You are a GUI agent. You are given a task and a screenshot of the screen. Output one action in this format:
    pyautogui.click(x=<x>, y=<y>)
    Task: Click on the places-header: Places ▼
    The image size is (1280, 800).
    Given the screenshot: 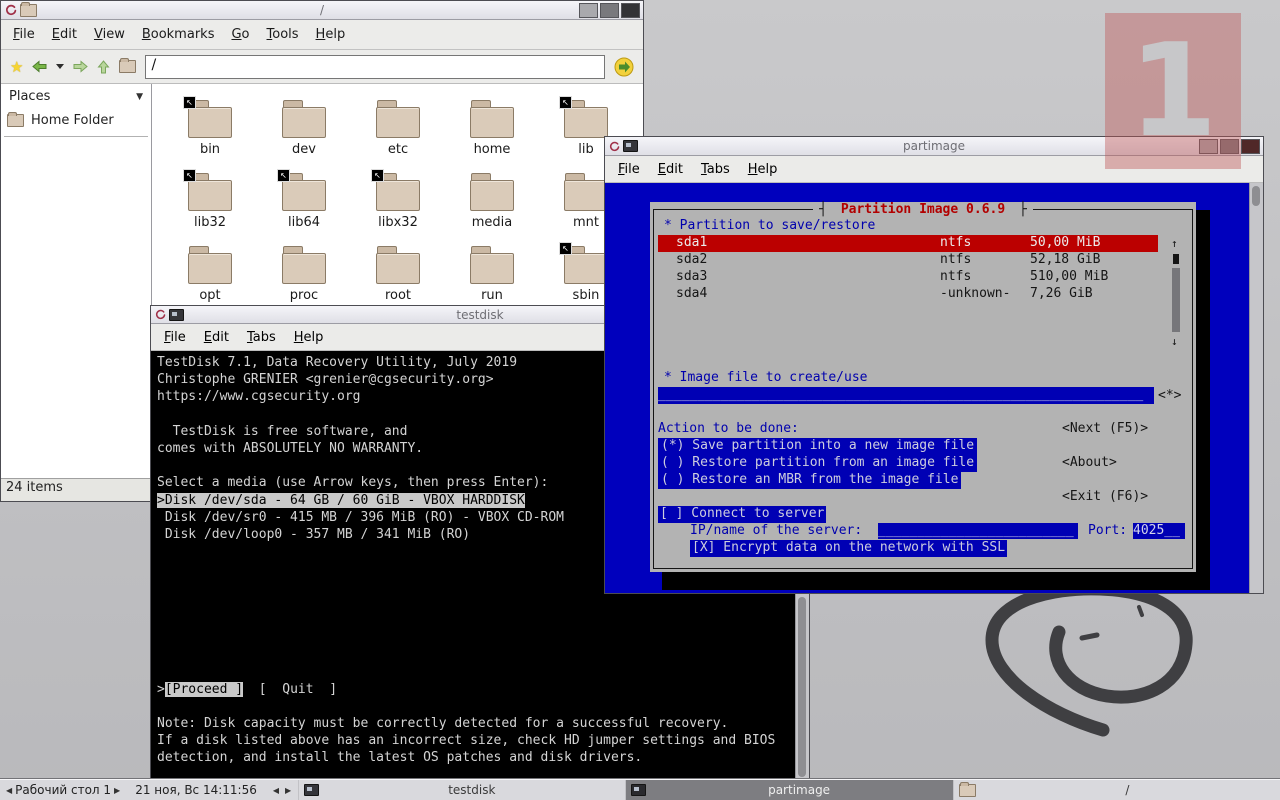 What is the action you would take?
    pyautogui.click(x=76, y=96)
    